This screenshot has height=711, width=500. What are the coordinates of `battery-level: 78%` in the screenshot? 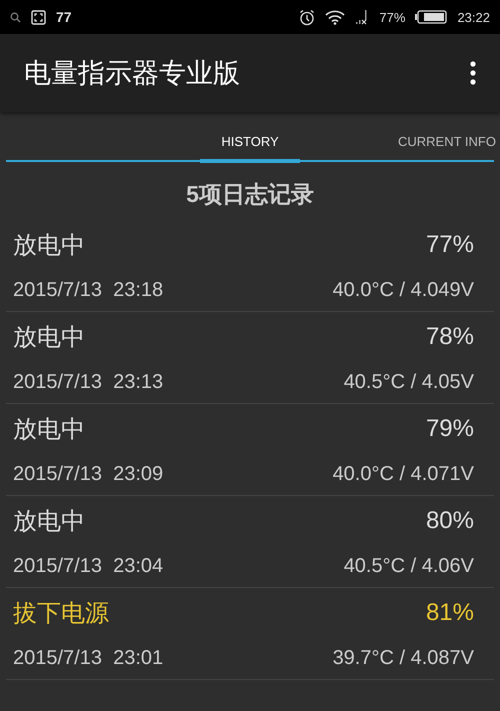 It's located at (450, 337).